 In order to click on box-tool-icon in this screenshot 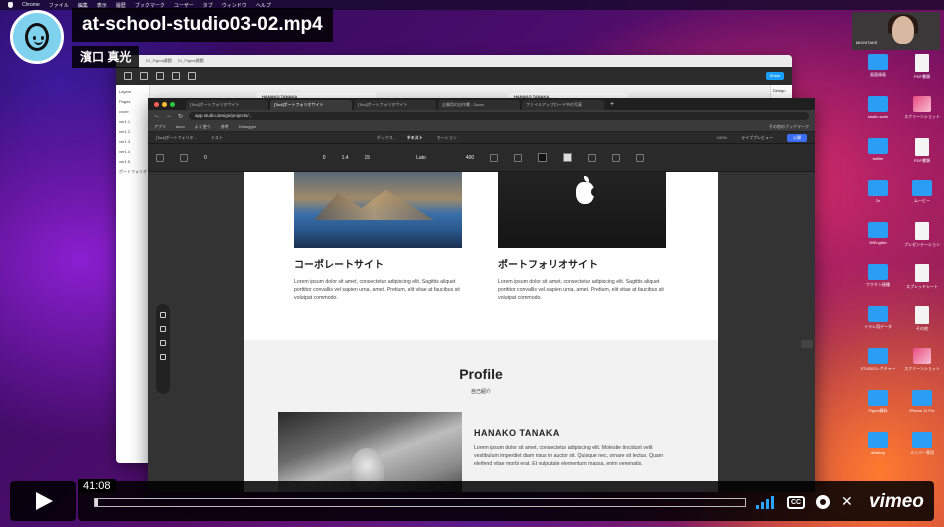, I will do `click(163, 315)`.